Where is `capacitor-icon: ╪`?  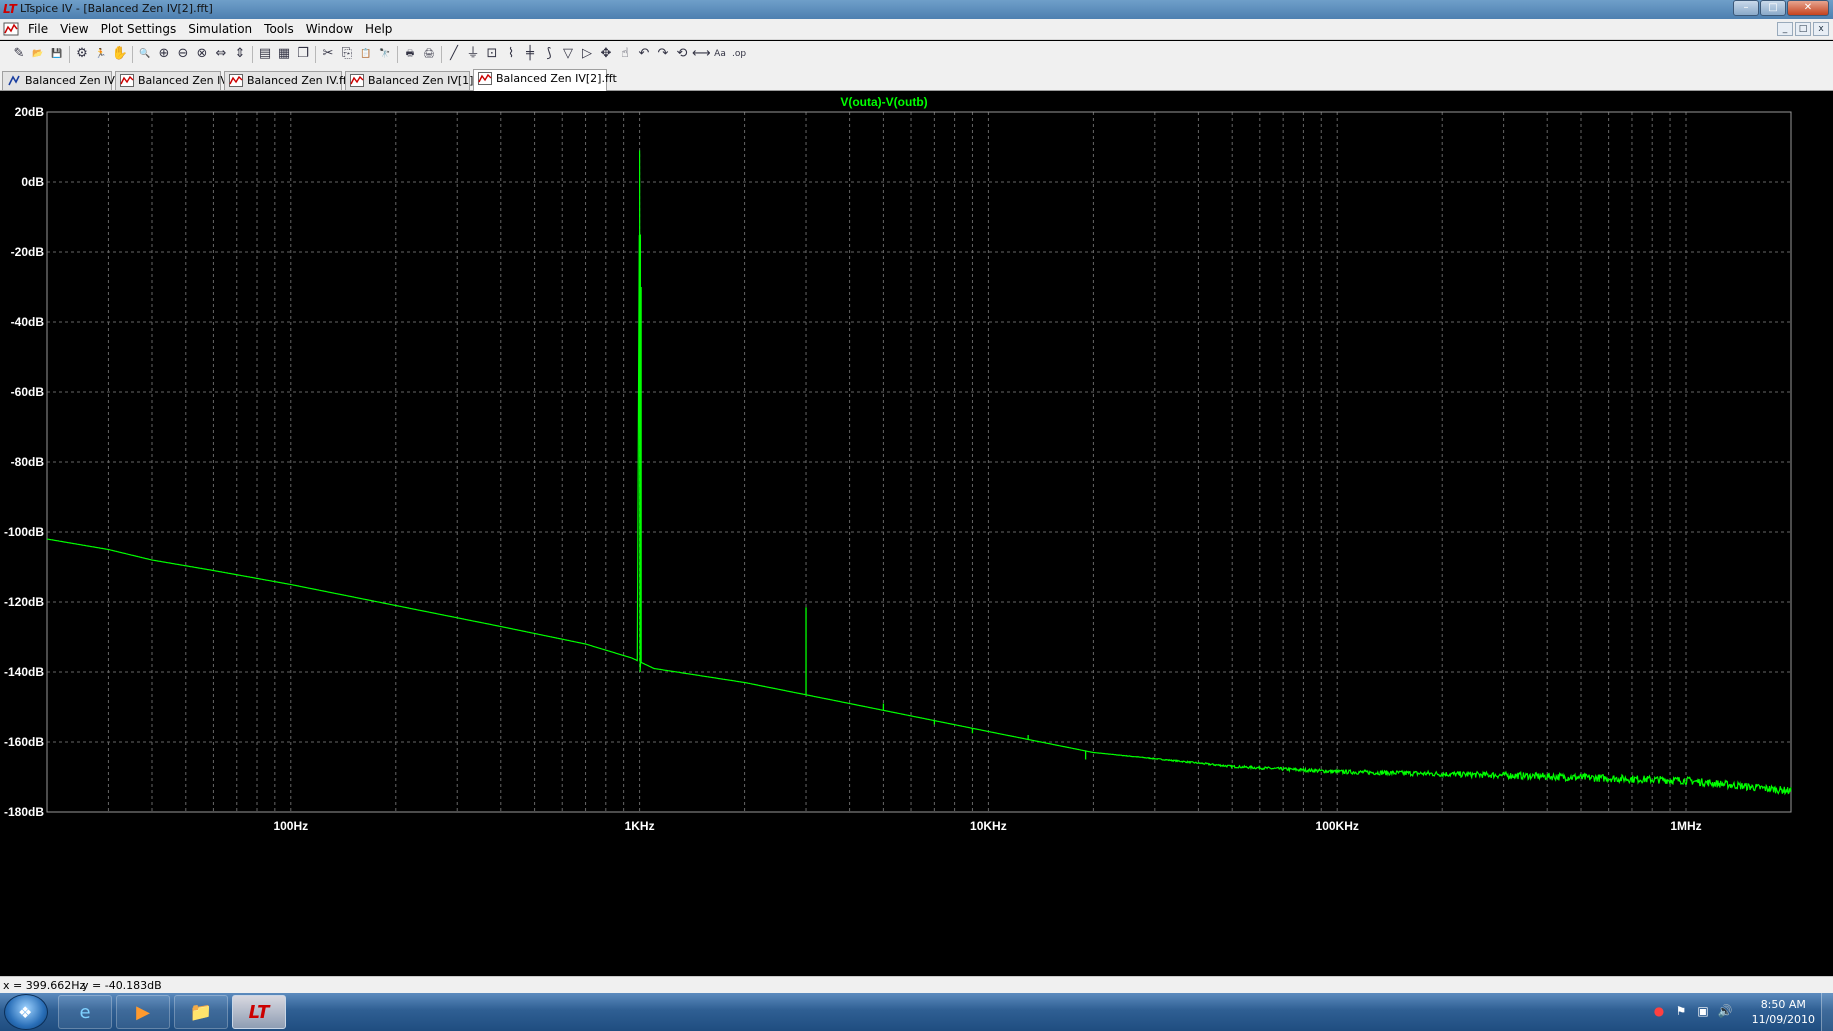 capacitor-icon: ╪ is located at coordinates (530, 54).